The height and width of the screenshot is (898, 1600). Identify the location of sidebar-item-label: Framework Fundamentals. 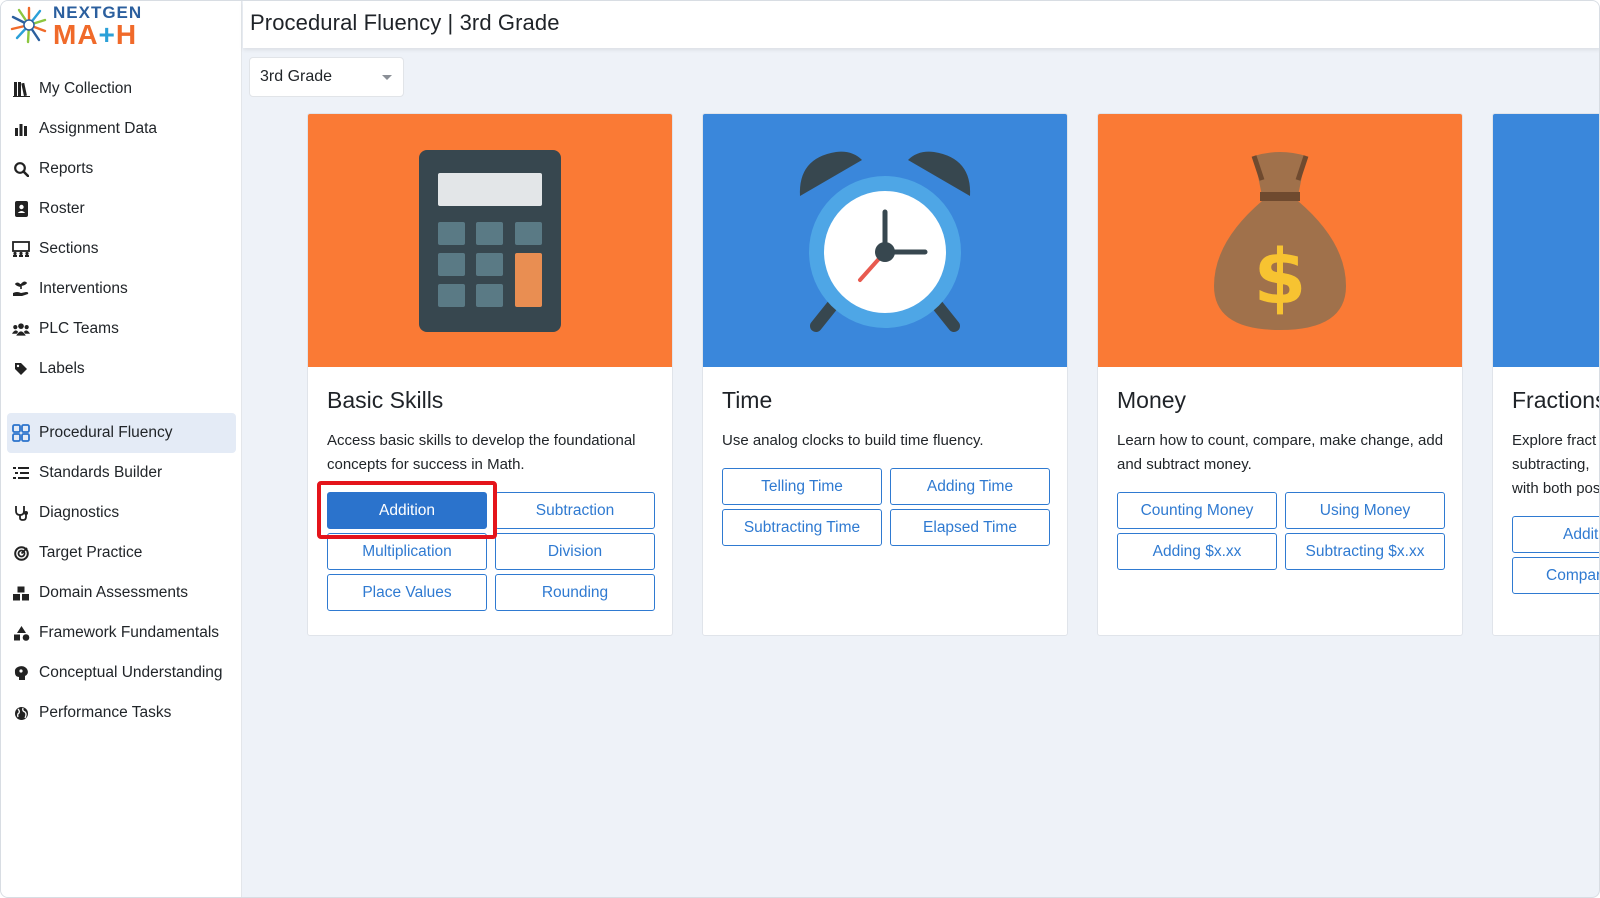
(129, 632).